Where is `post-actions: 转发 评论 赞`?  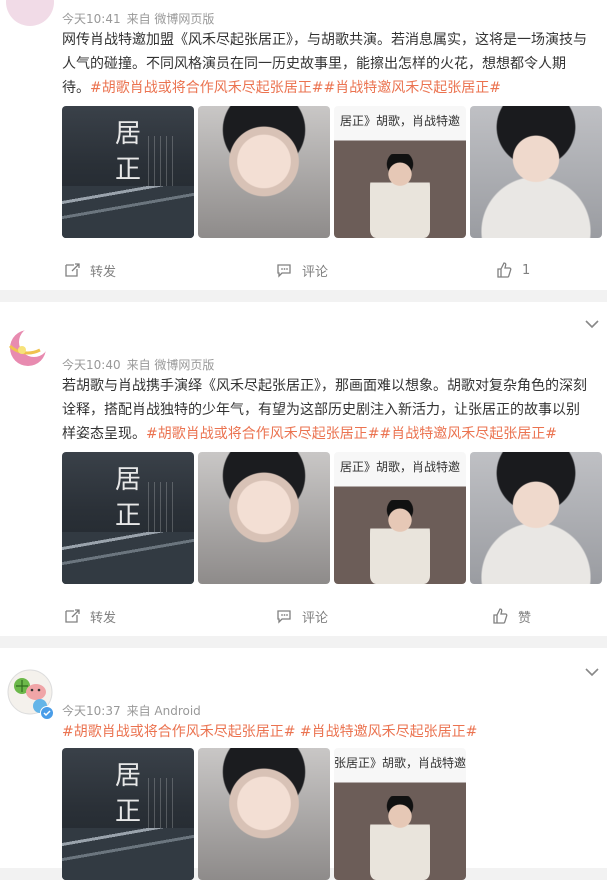
post-actions: 转发 评论 赞 is located at coordinates (303, 616).